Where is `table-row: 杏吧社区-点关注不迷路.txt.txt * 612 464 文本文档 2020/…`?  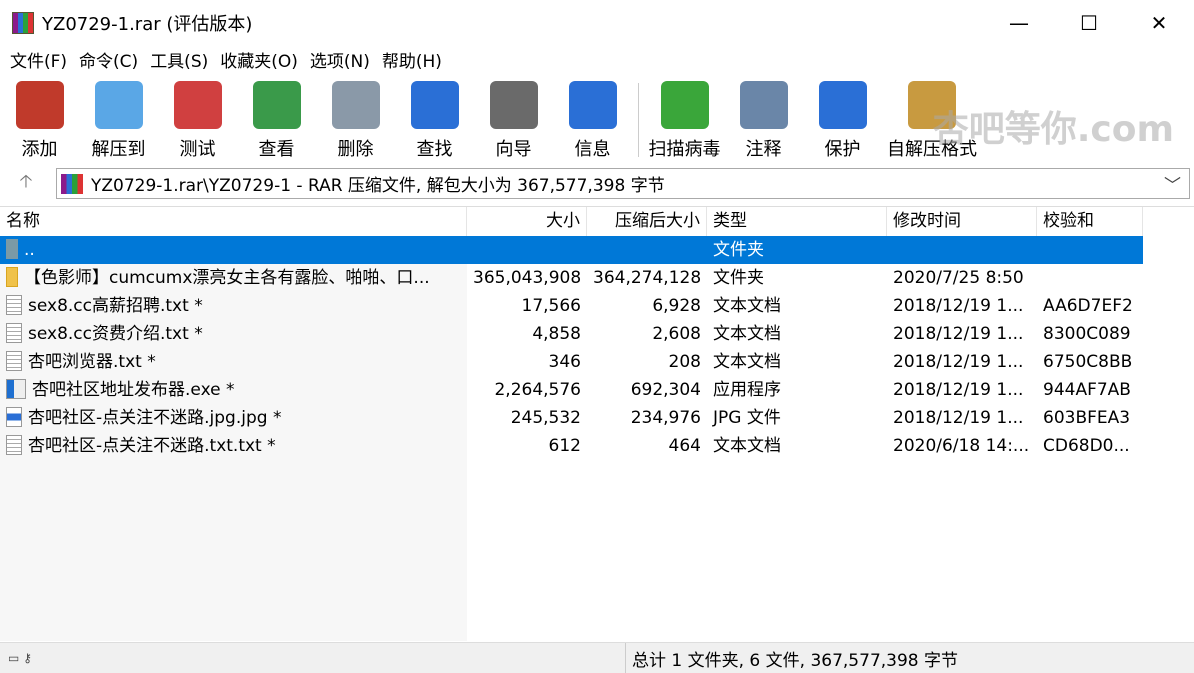 table-row: 杏吧社区-点关注不迷路.txt.txt * 612 464 文本文档 2020/… is located at coordinates (571, 446).